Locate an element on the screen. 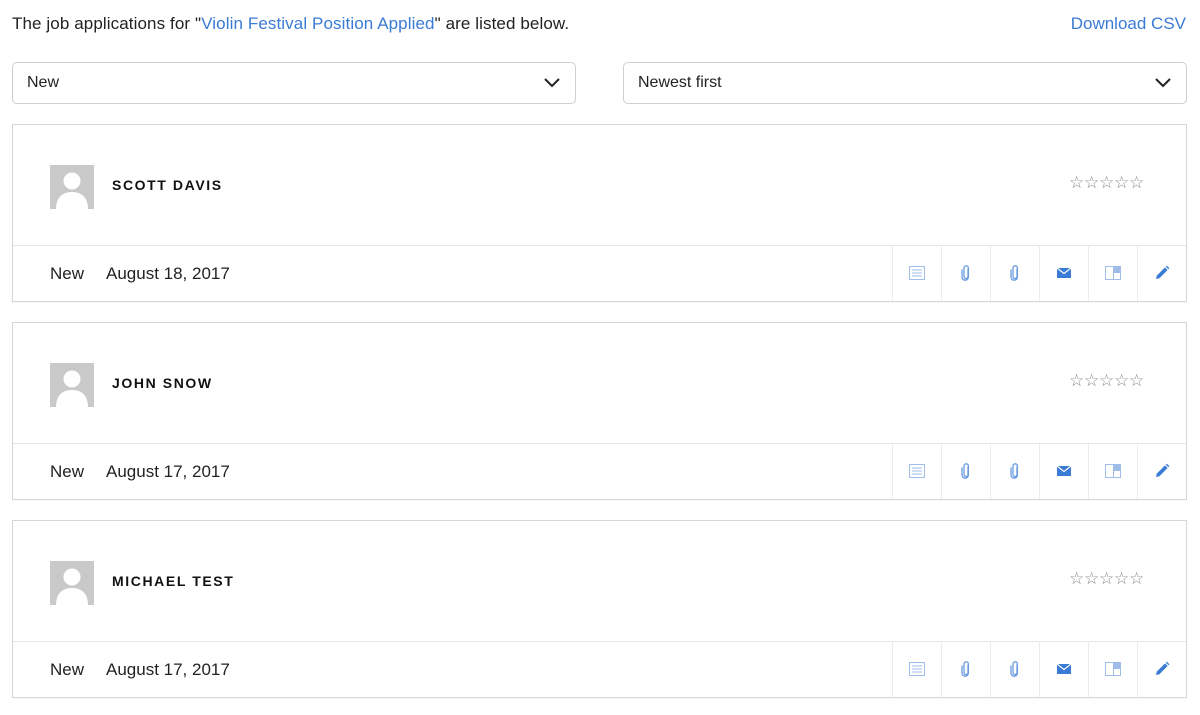 This screenshot has height=715, width=1200. download-csv-link: Download CSV is located at coordinates (1128, 24).